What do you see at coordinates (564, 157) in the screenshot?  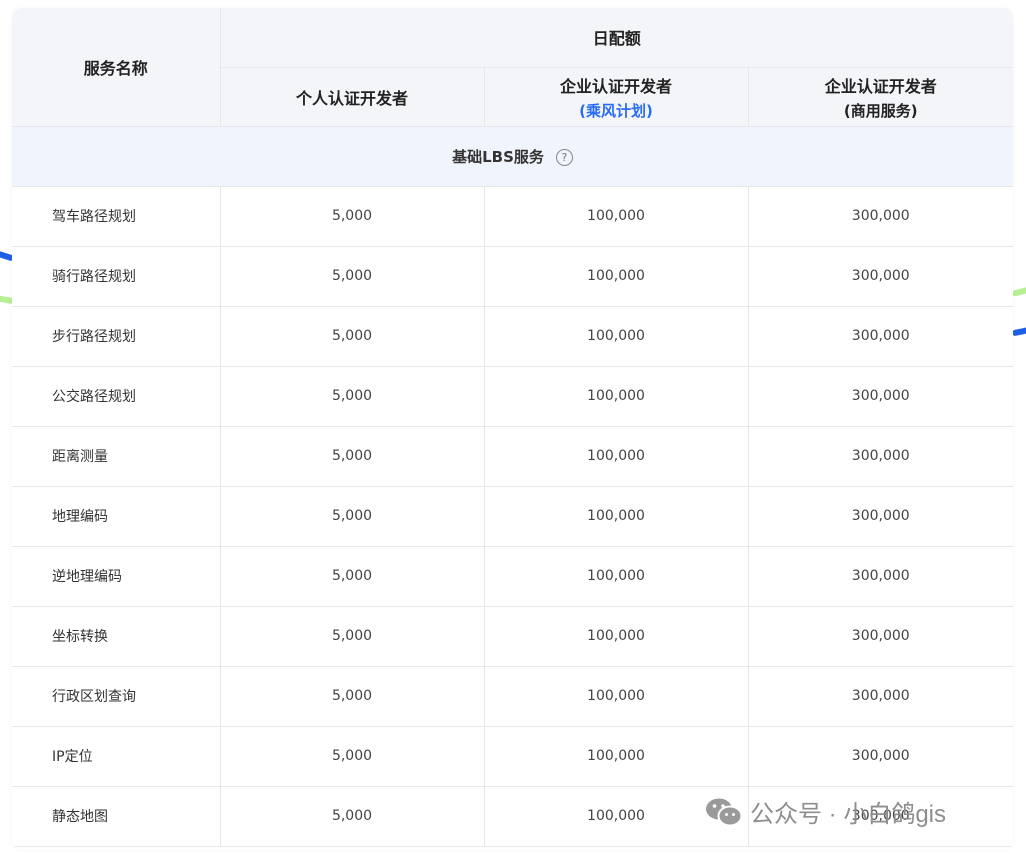 I see `question-circle-icon: ?` at bounding box center [564, 157].